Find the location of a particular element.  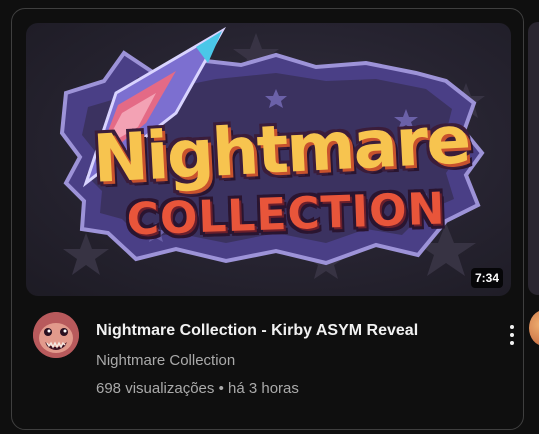

more-vert-icon is located at coordinates (512, 335).